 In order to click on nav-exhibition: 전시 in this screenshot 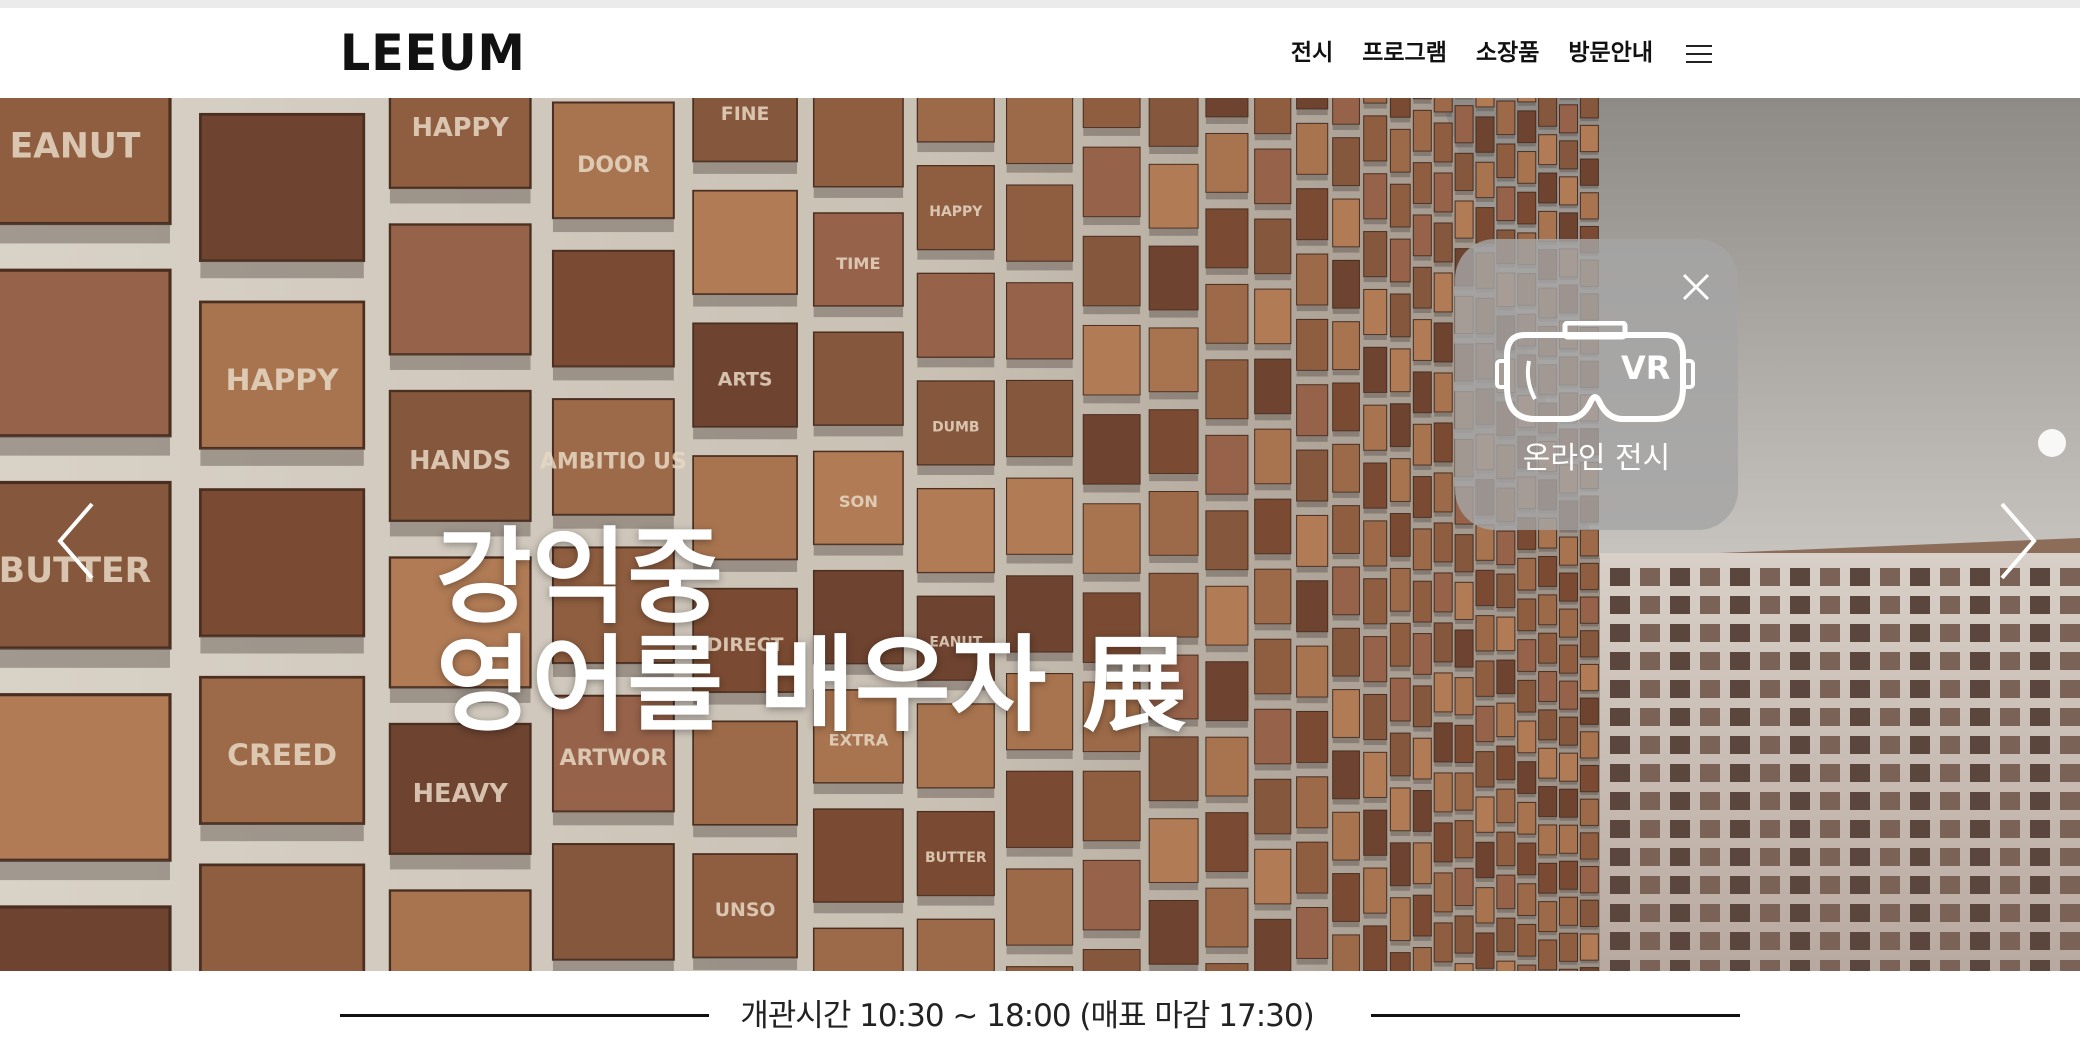, I will do `click(1312, 53)`.